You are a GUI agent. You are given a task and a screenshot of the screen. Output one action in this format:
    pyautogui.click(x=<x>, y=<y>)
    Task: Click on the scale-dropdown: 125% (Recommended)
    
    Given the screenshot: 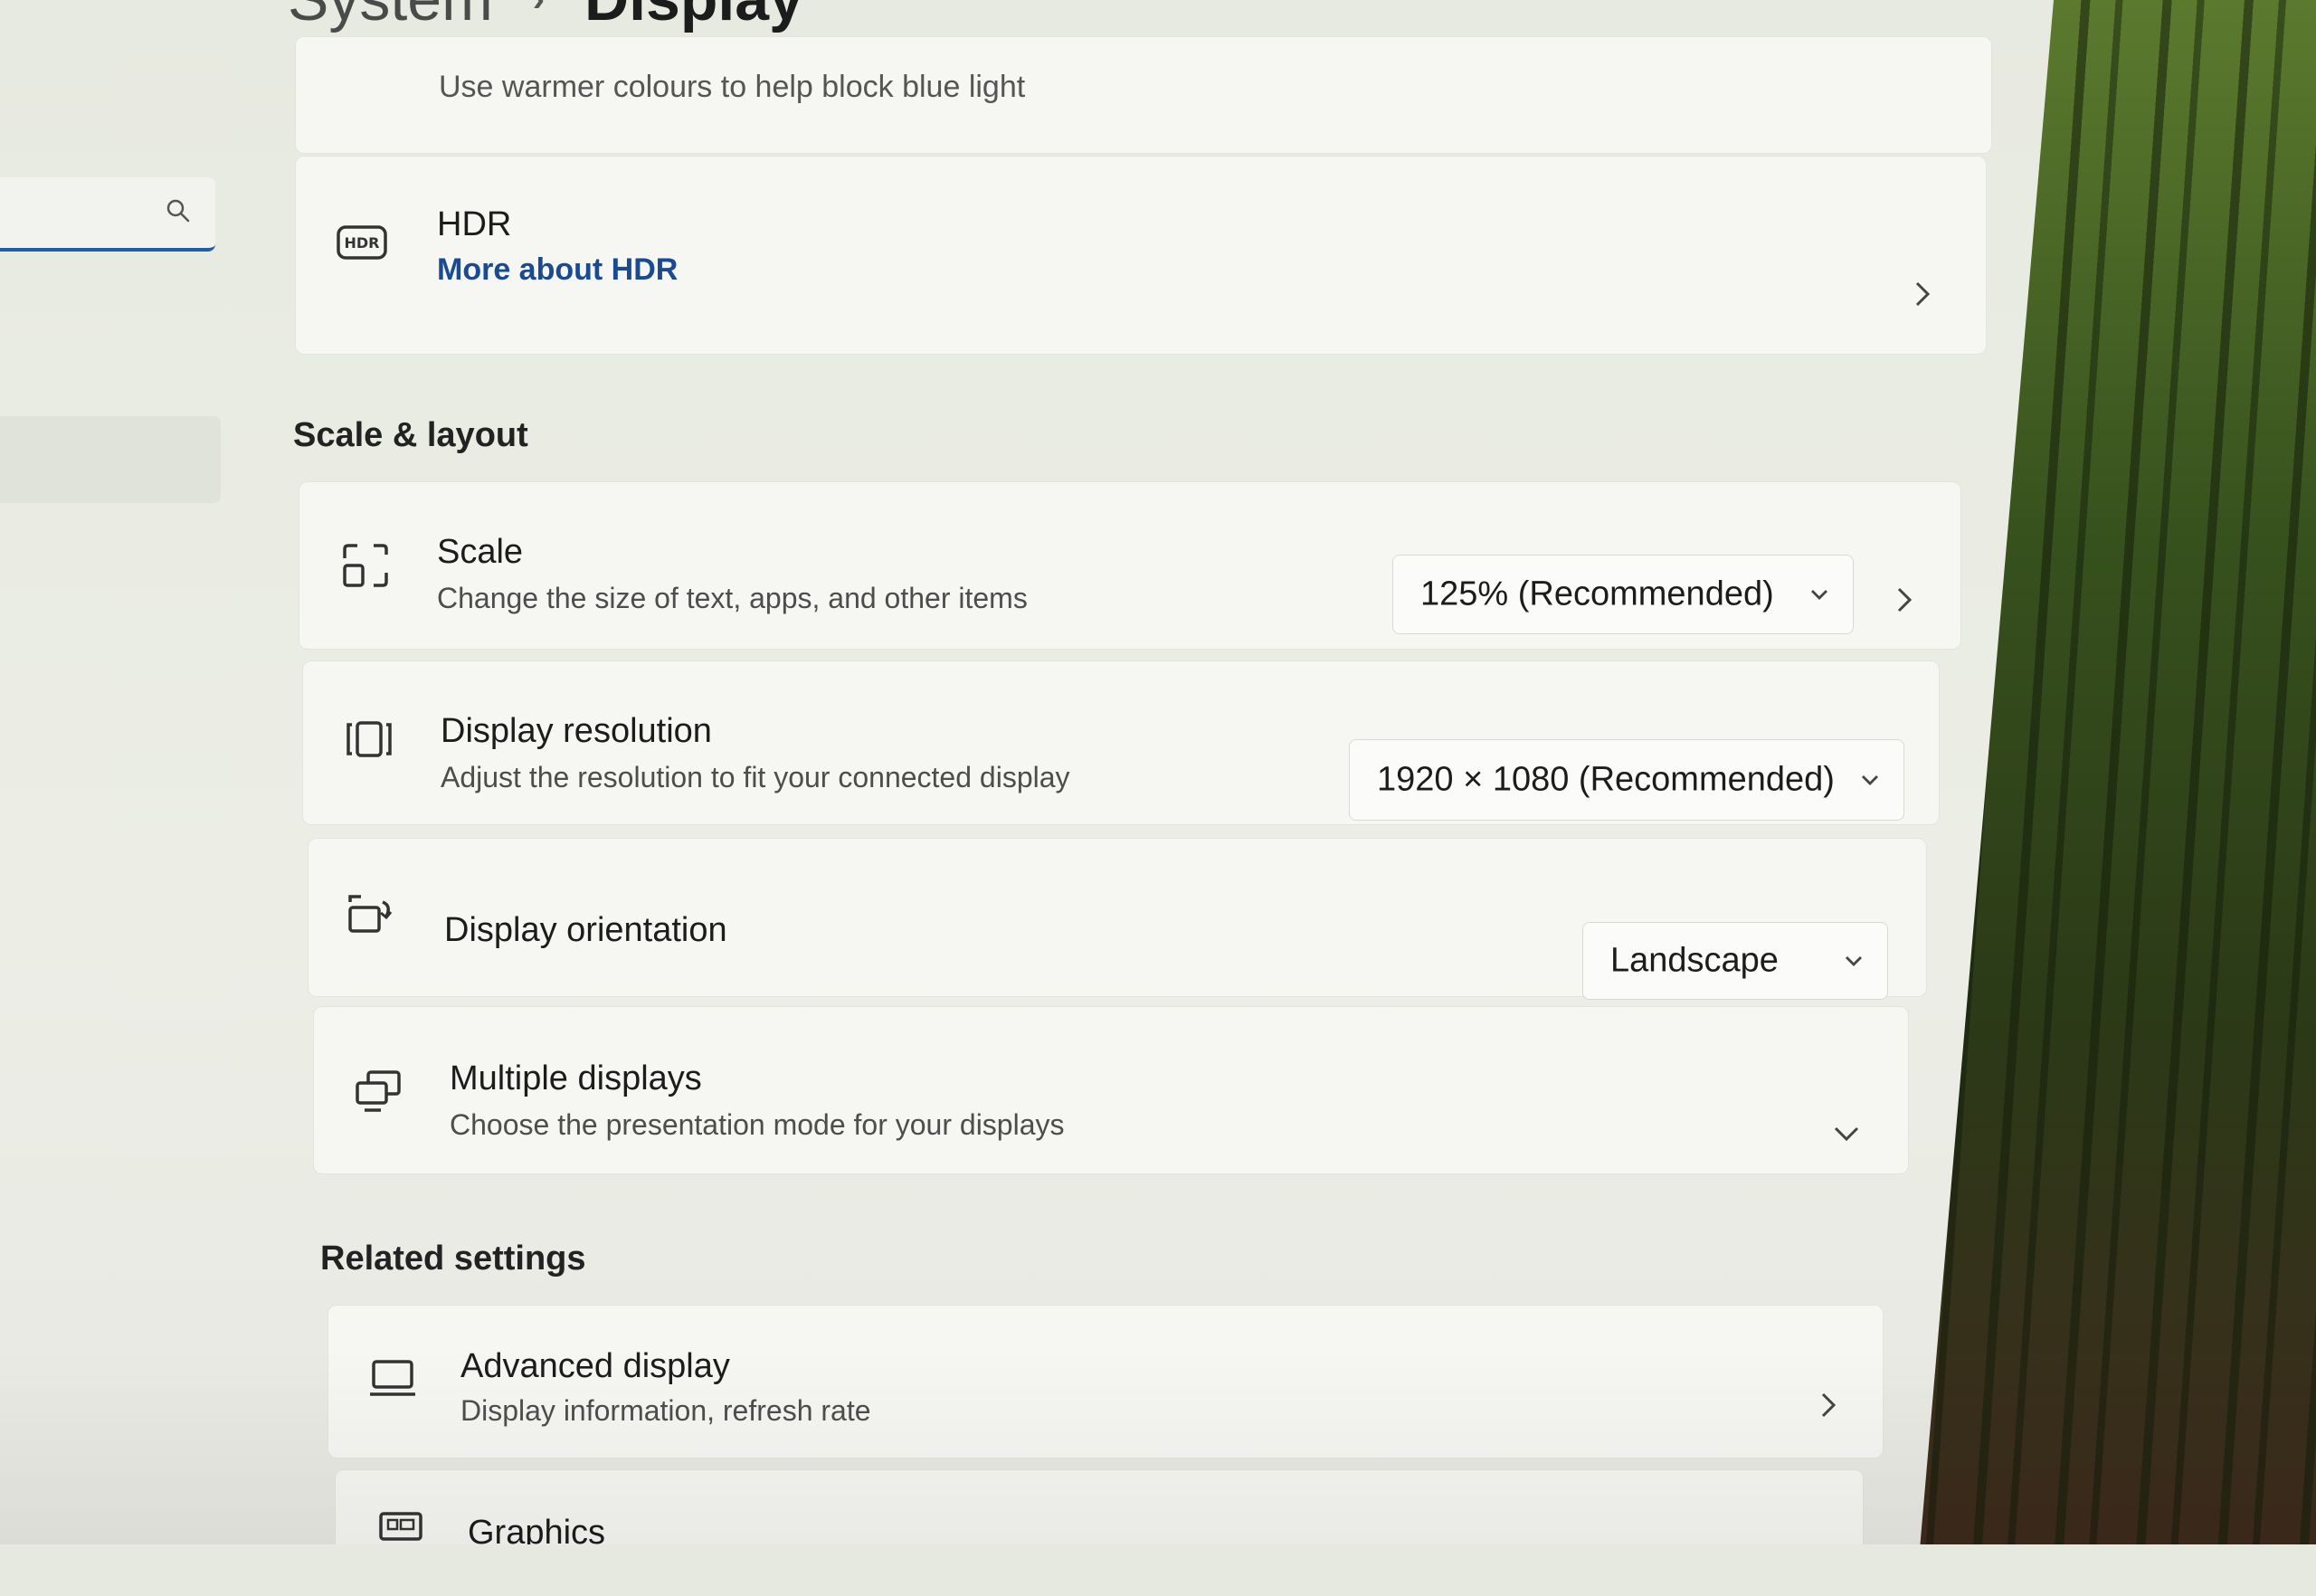 What is the action you would take?
    pyautogui.click(x=1623, y=595)
    